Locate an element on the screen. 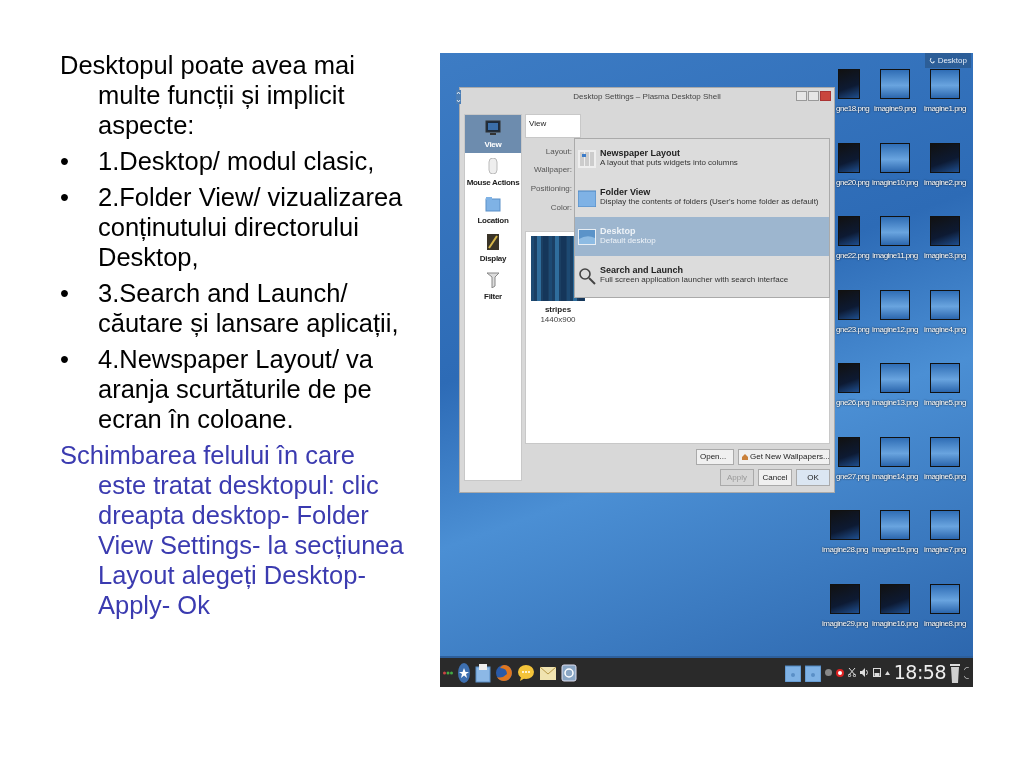 The image size is (1024, 768). sidebar-item: Filter is located at coordinates (493, 286).